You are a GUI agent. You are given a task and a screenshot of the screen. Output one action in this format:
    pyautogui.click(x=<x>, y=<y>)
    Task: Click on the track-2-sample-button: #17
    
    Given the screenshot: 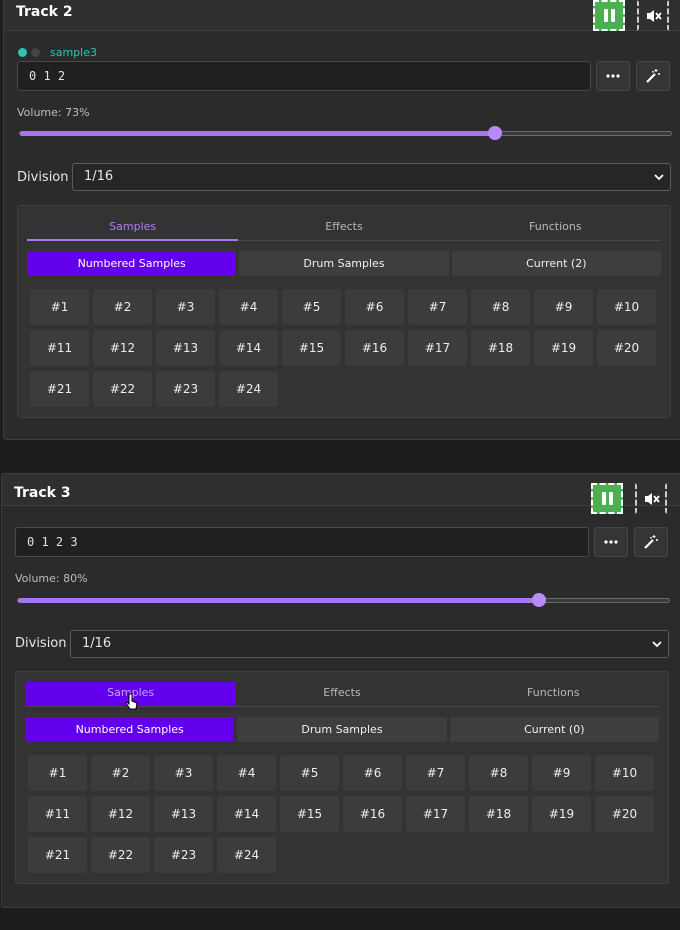 What is the action you would take?
    pyautogui.click(x=437, y=348)
    